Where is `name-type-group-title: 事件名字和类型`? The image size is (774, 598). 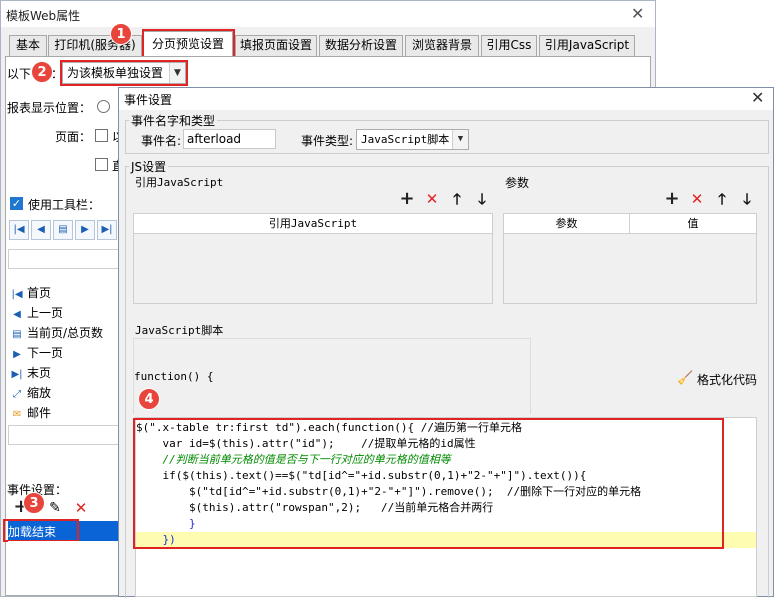
name-type-group-title: 事件名字和类型 is located at coordinates (173, 120).